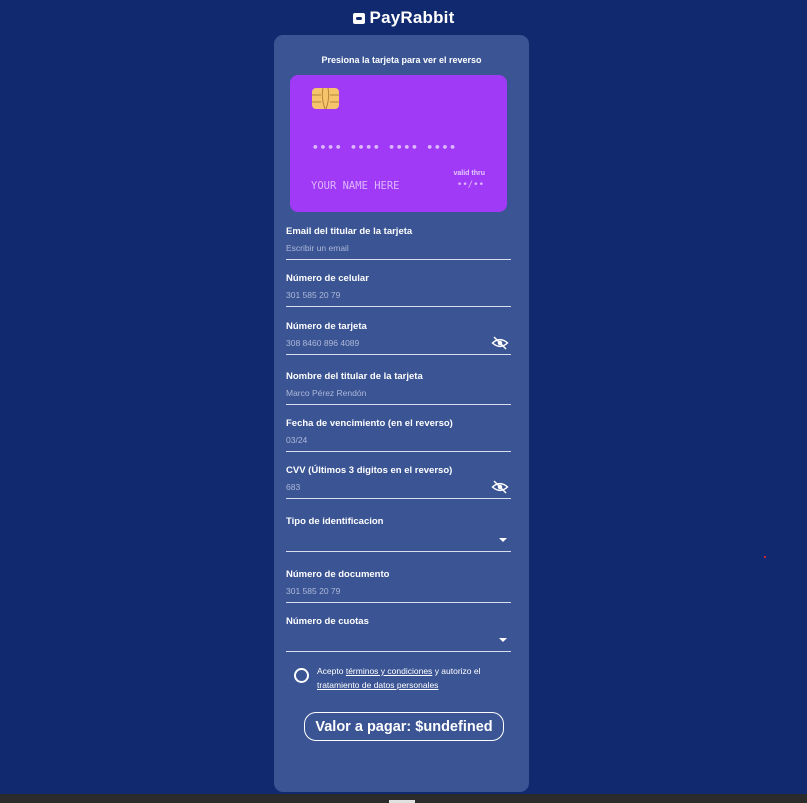  What do you see at coordinates (412, 17) in the screenshot?
I see `brand-name: PayRabbit` at bounding box center [412, 17].